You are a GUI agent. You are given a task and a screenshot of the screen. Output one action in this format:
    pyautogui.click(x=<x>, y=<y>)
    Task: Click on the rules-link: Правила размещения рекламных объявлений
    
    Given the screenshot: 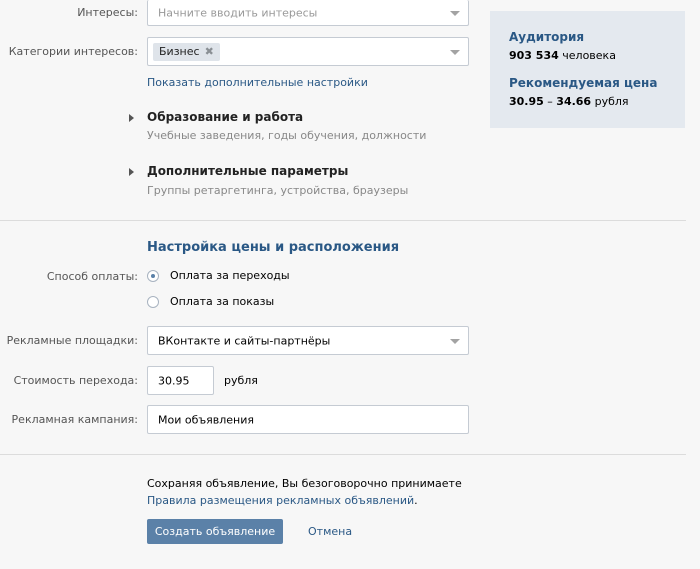 What is the action you would take?
    pyautogui.click(x=280, y=500)
    